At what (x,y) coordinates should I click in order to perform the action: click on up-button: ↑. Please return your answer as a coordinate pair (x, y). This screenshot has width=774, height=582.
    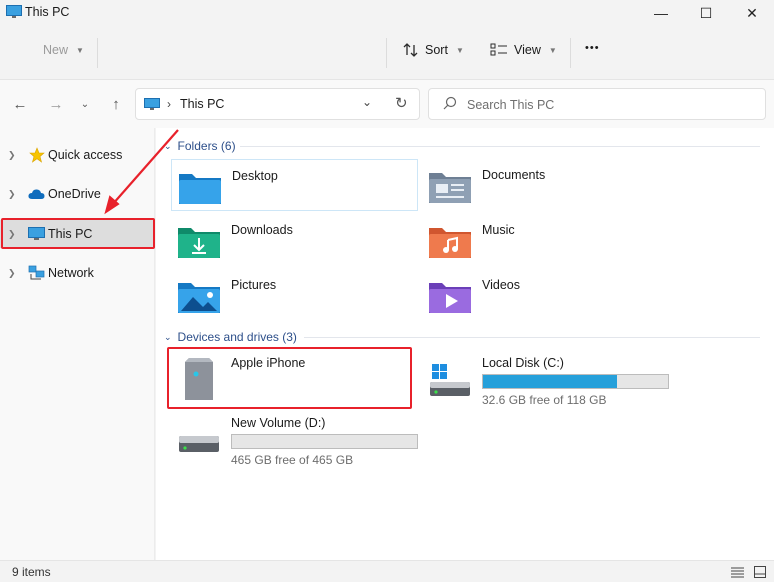
    Looking at the image, I should click on (116, 104).